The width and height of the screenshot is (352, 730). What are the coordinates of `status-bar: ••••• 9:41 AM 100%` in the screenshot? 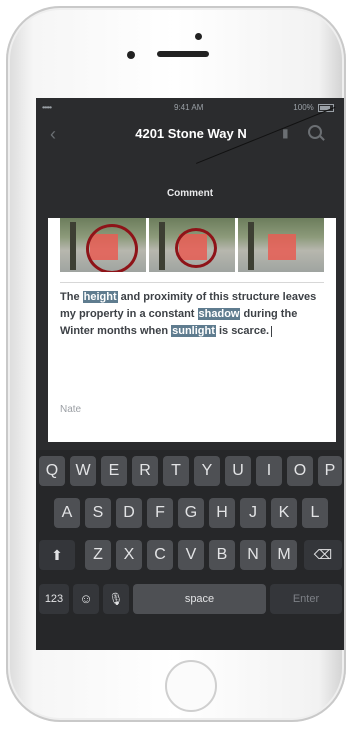 It's located at (190, 107).